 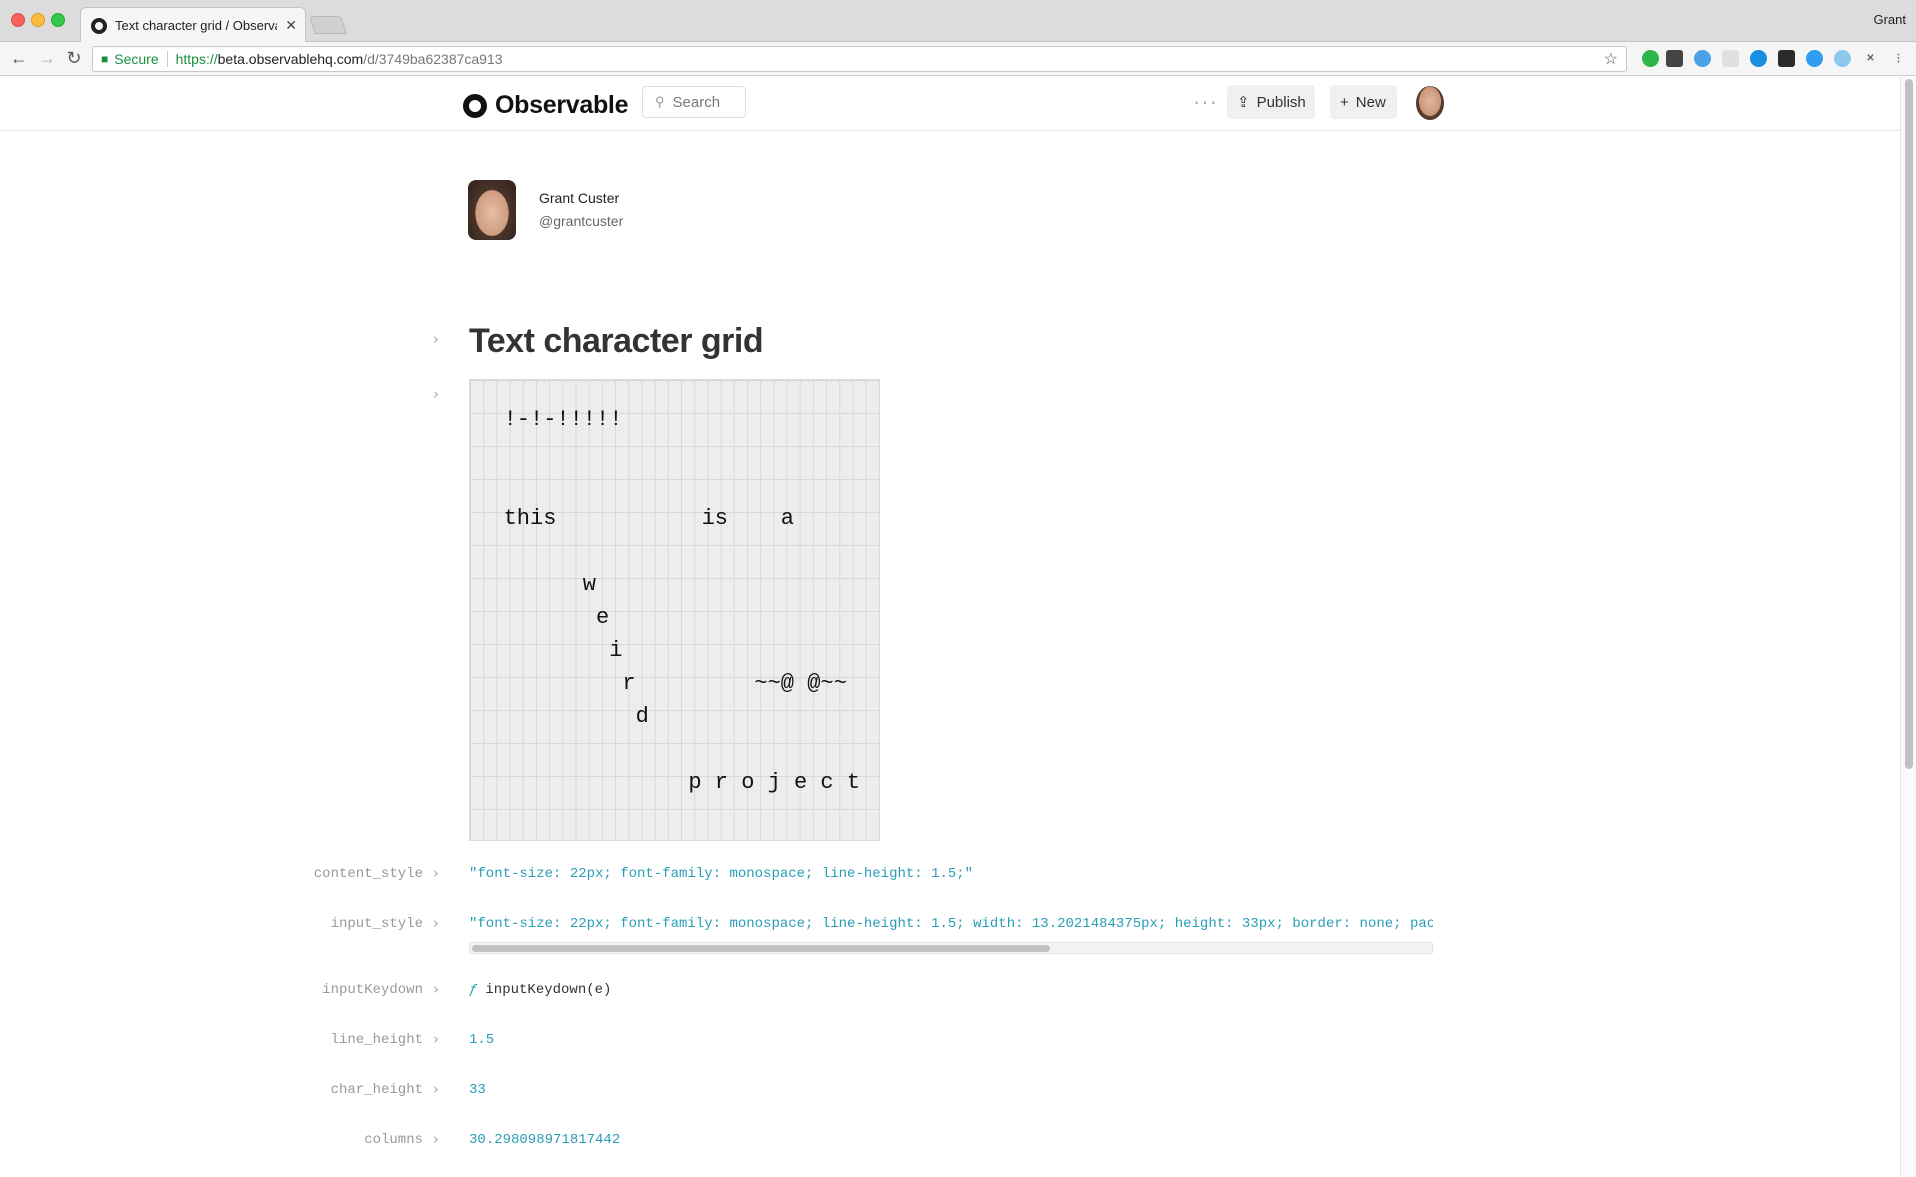 What do you see at coordinates (47, 58) in the screenshot?
I see `forward-arrow-icon: →` at bounding box center [47, 58].